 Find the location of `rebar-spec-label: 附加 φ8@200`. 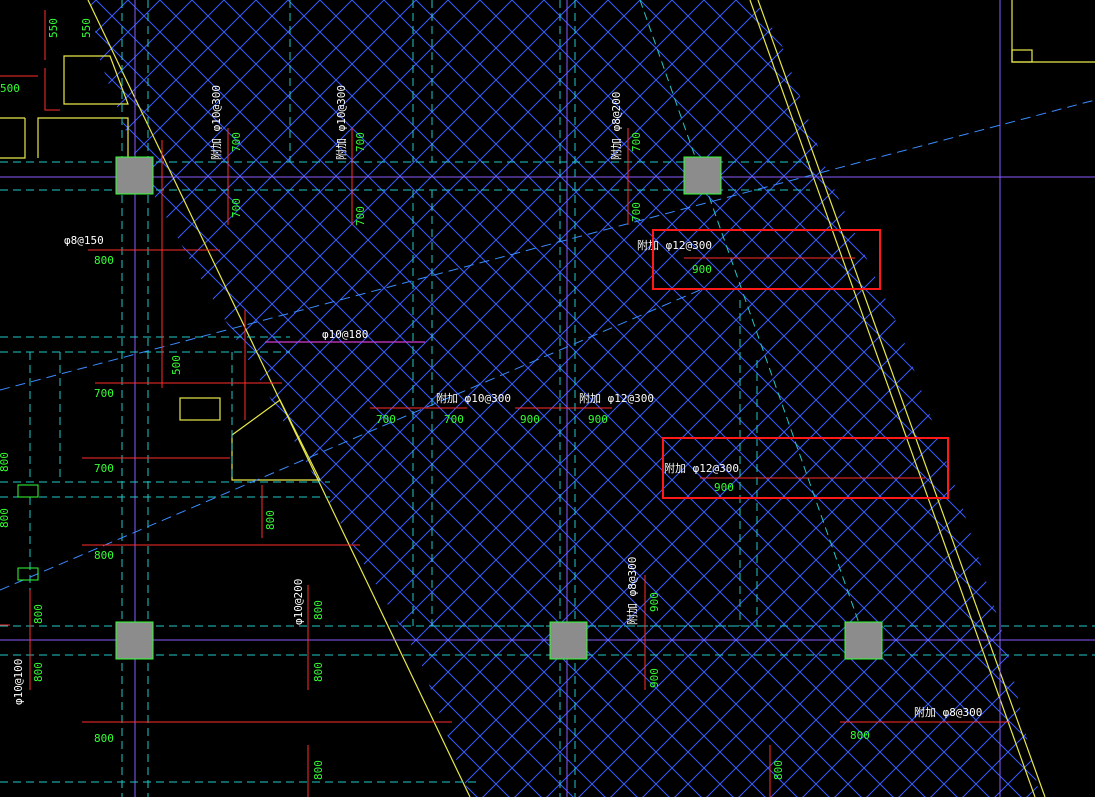

rebar-spec-label: 附加 φ8@200 is located at coordinates (616, 126).